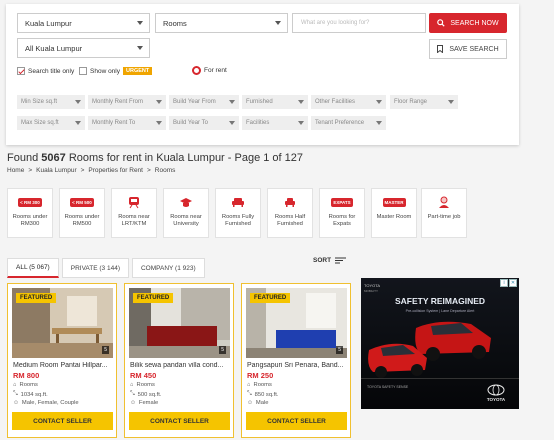 The width and height of the screenshot is (554, 440). I want to click on sort-button: SORT, so click(330, 260).